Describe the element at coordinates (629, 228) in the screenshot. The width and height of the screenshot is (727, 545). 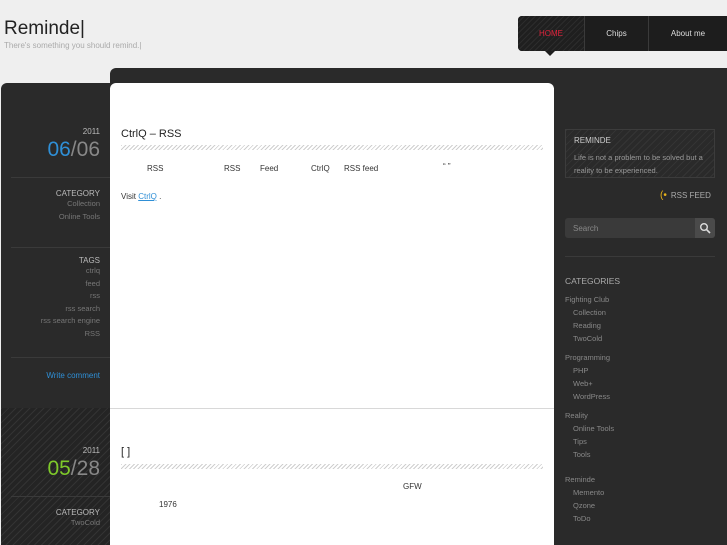
I see `search-input` at that location.